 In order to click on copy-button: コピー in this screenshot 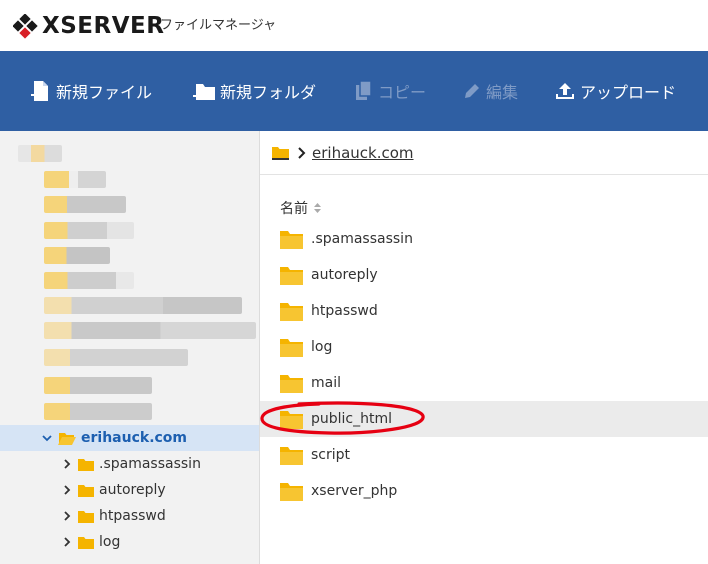, I will do `click(390, 91)`.